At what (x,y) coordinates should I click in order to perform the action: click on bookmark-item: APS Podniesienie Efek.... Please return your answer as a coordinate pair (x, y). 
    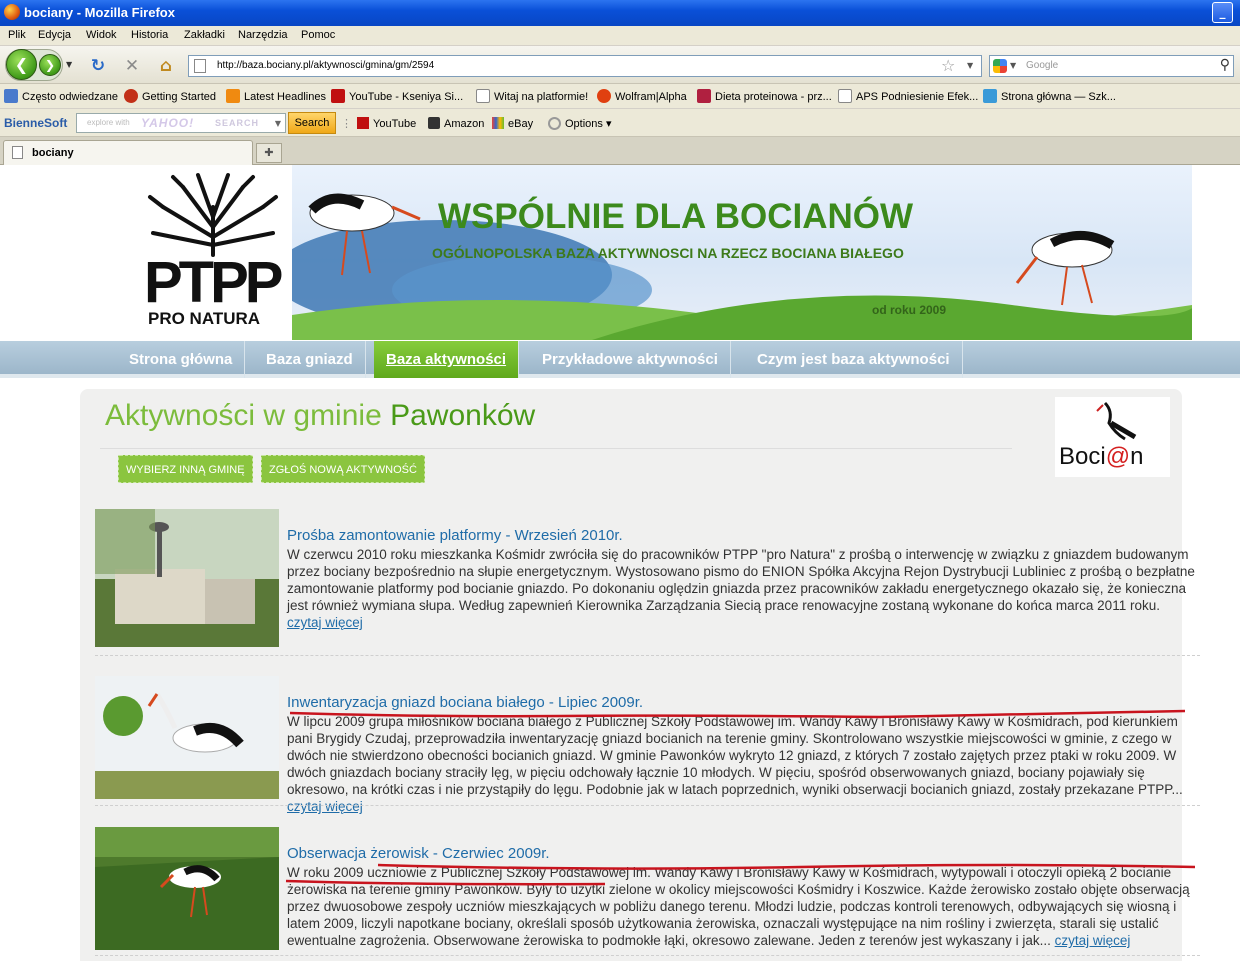
    Looking at the image, I should click on (908, 96).